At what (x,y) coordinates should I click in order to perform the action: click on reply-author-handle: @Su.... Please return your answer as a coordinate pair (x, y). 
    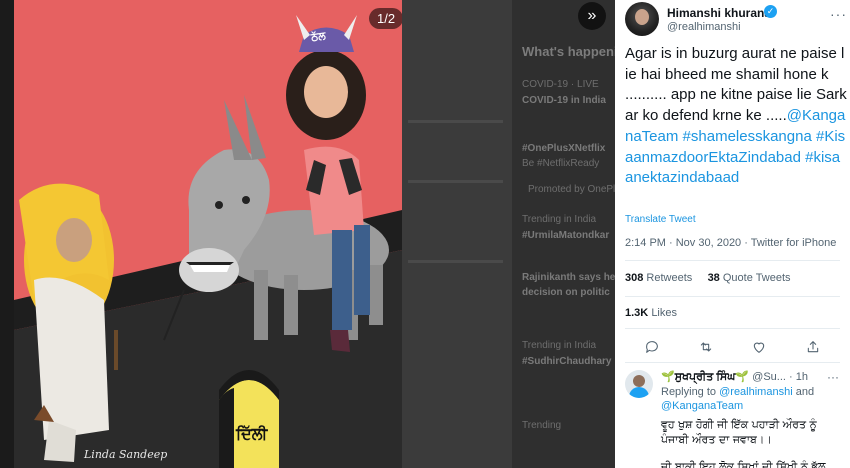
    Looking at the image, I should click on (769, 377).